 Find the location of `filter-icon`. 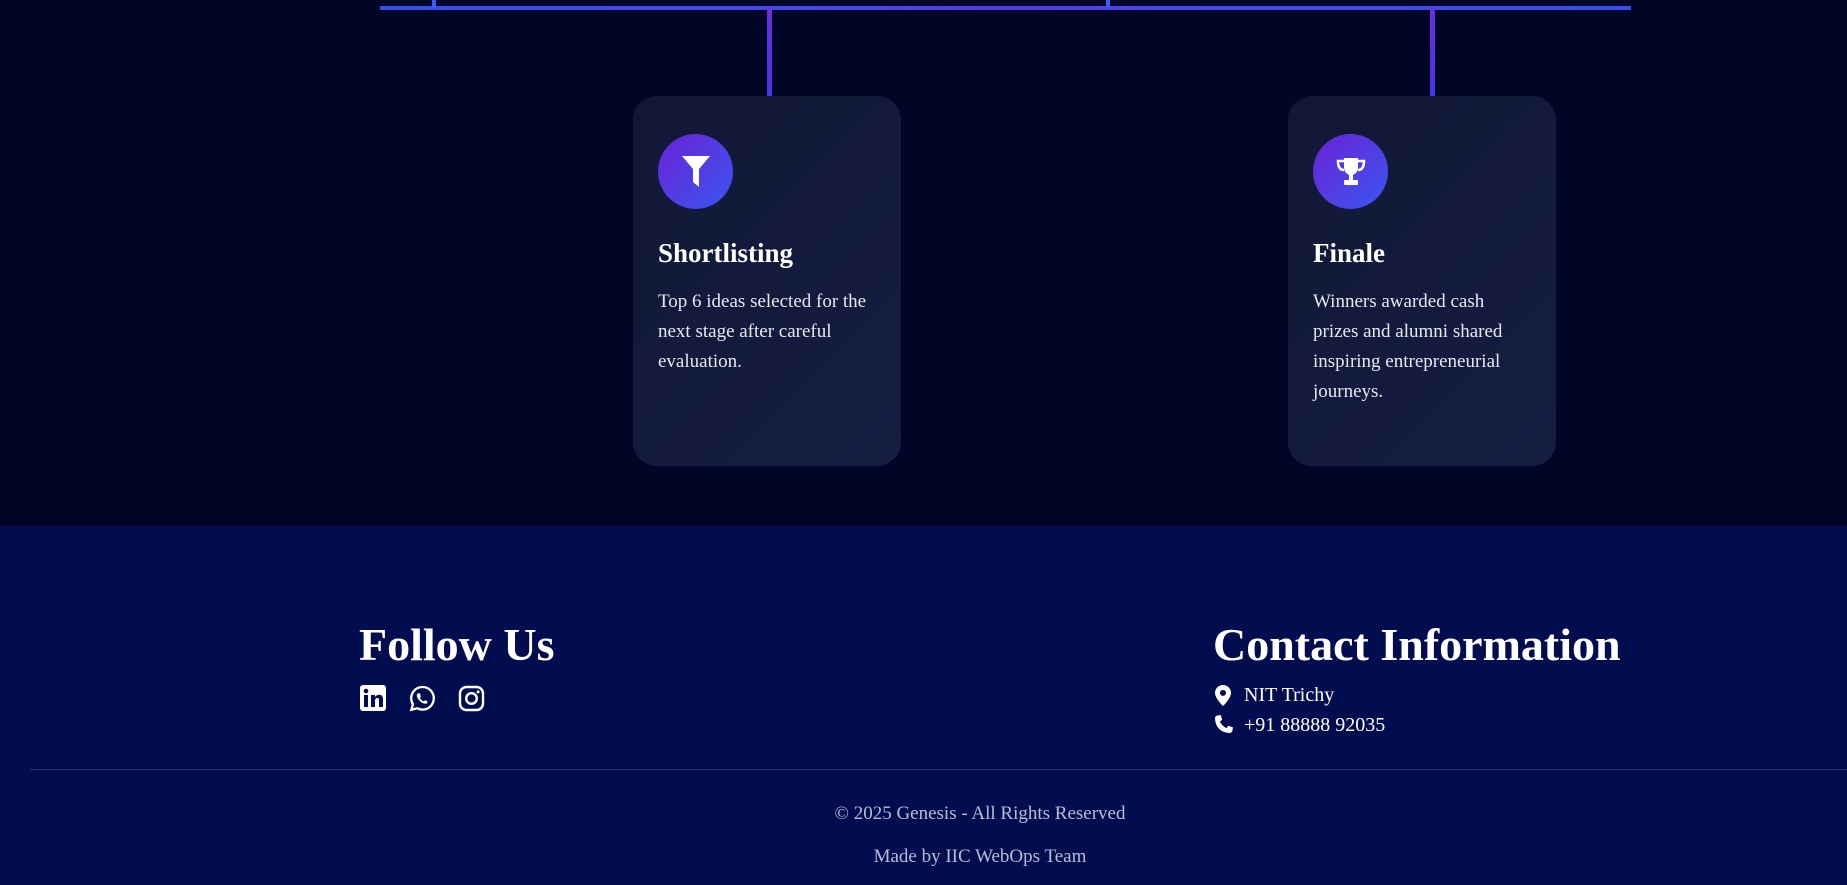

filter-icon is located at coordinates (695, 171).